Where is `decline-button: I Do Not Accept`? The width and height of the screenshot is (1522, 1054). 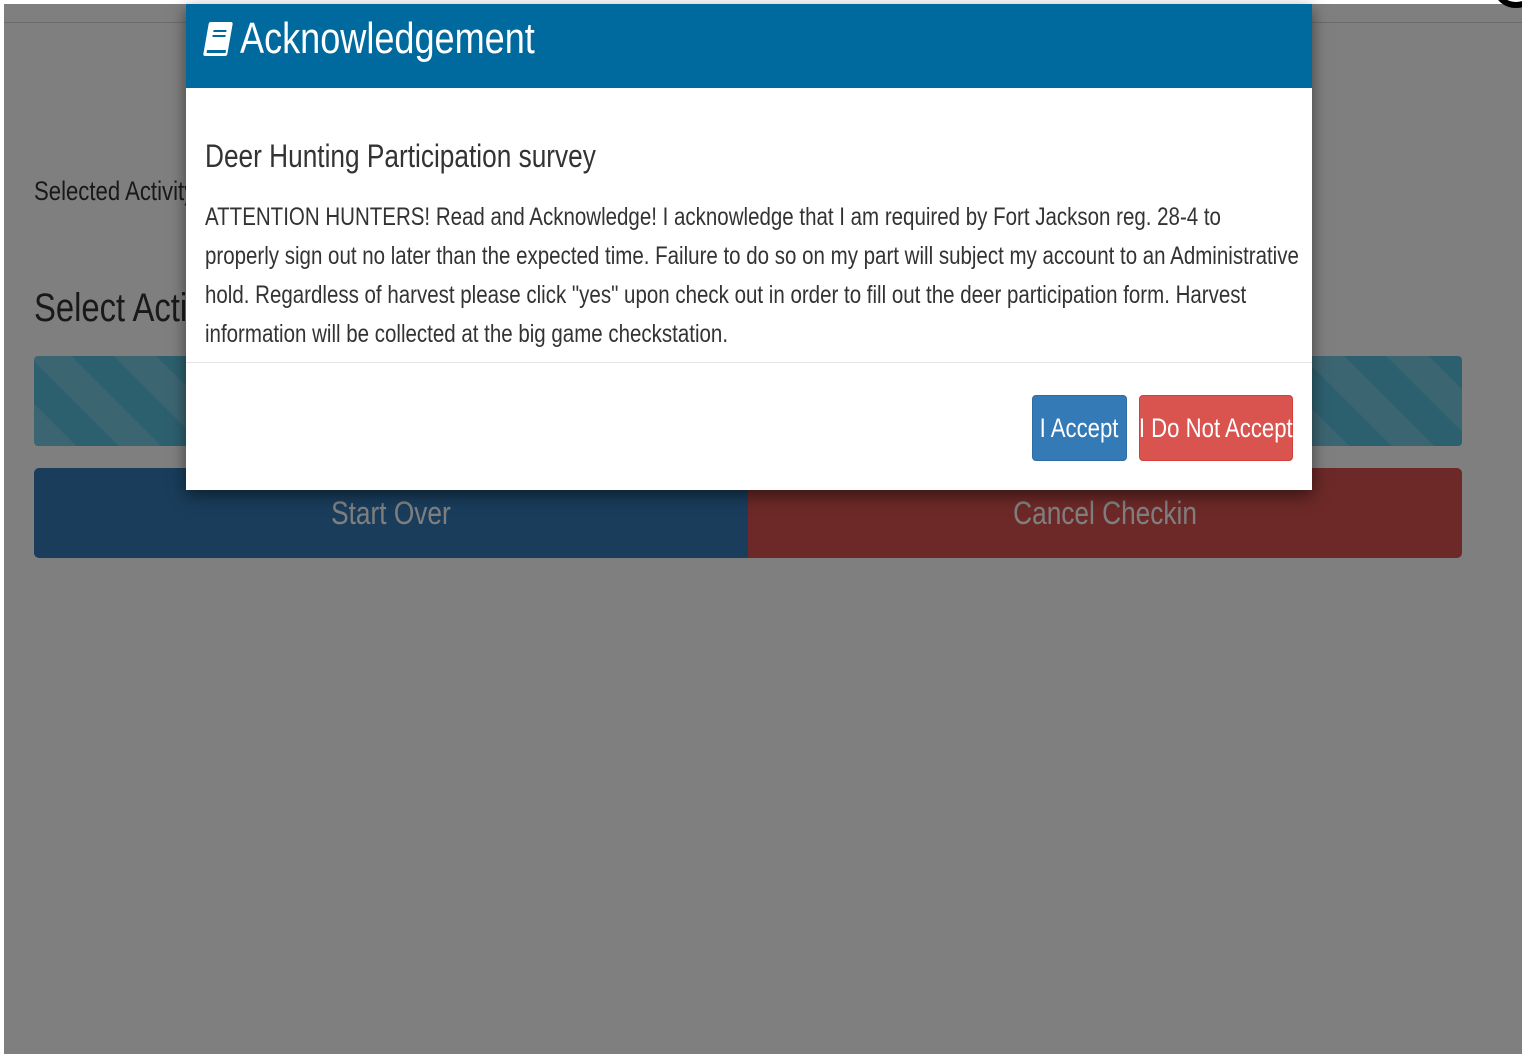 decline-button: I Do Not Accept is located at coordinates (1216, 428).